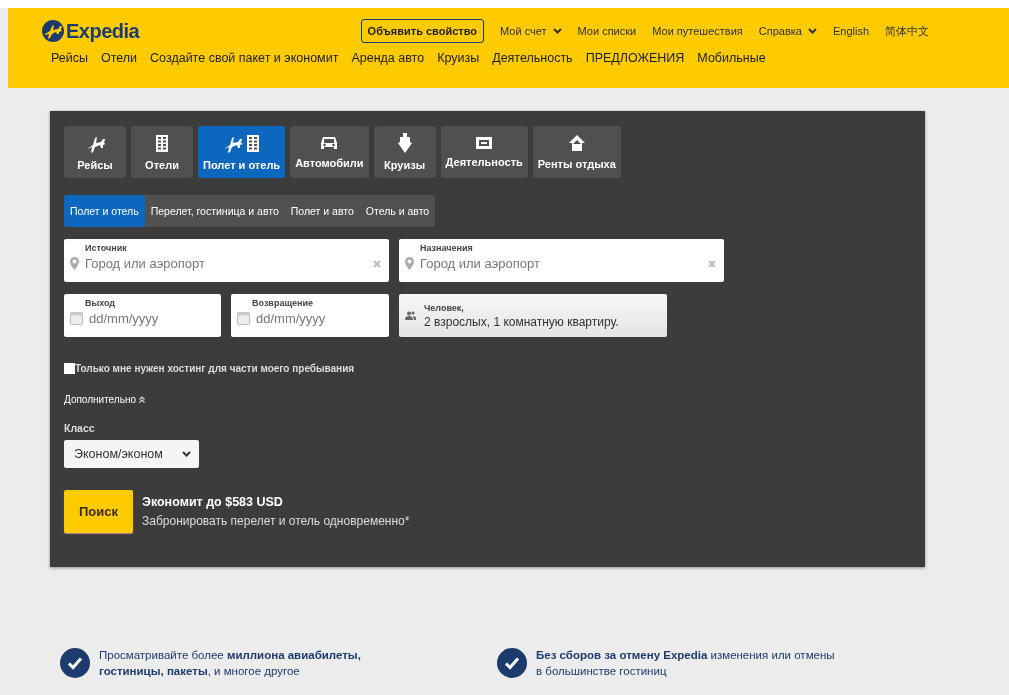 This screenshot has height=695, width=1009. What do you see at coordinates (104, 211) in the screenshot?
I see `package-tab: Полет и отель` at bounding box center [104, 211].